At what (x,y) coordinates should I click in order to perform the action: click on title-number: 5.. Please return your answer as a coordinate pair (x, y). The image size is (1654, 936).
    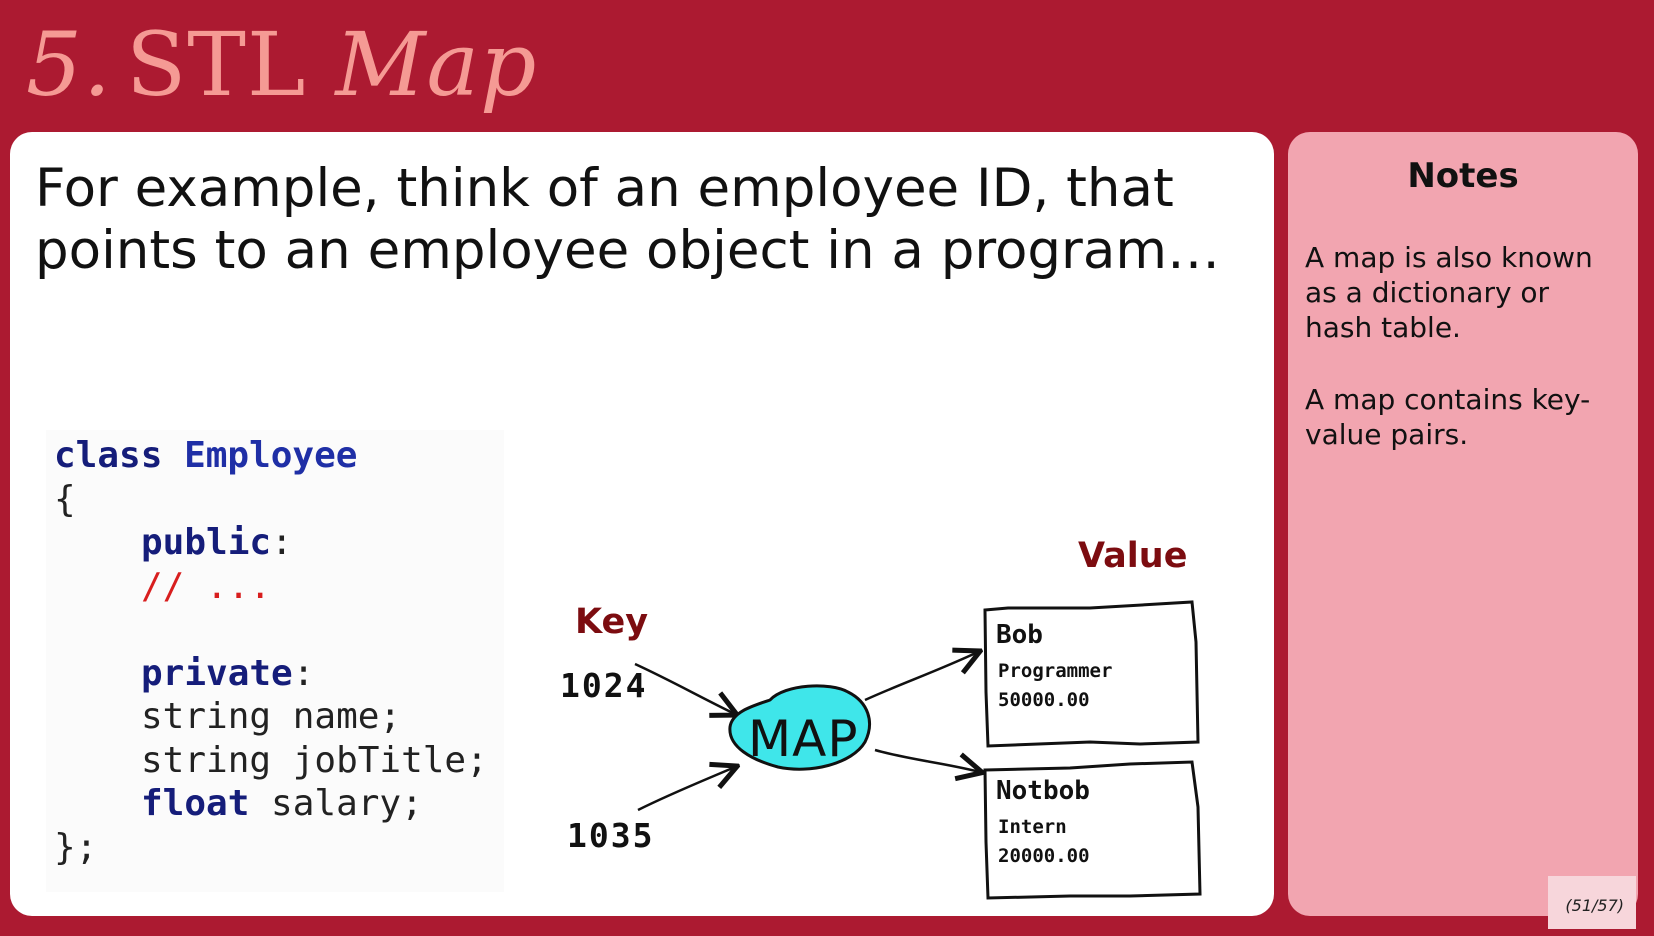
    Looking at the image, I should click on (69, 64).